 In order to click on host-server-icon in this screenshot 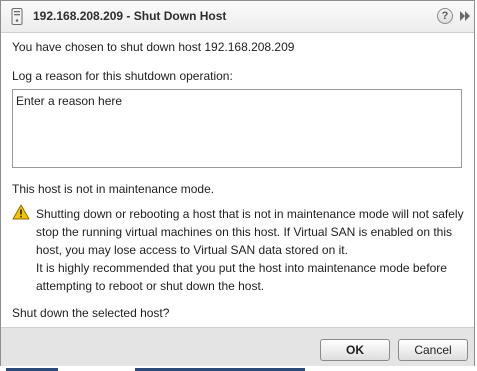, I will do `click(17, 16)`.